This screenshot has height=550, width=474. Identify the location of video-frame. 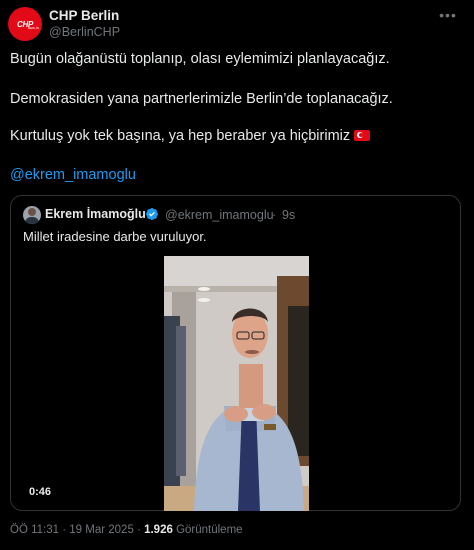
(236, 383).